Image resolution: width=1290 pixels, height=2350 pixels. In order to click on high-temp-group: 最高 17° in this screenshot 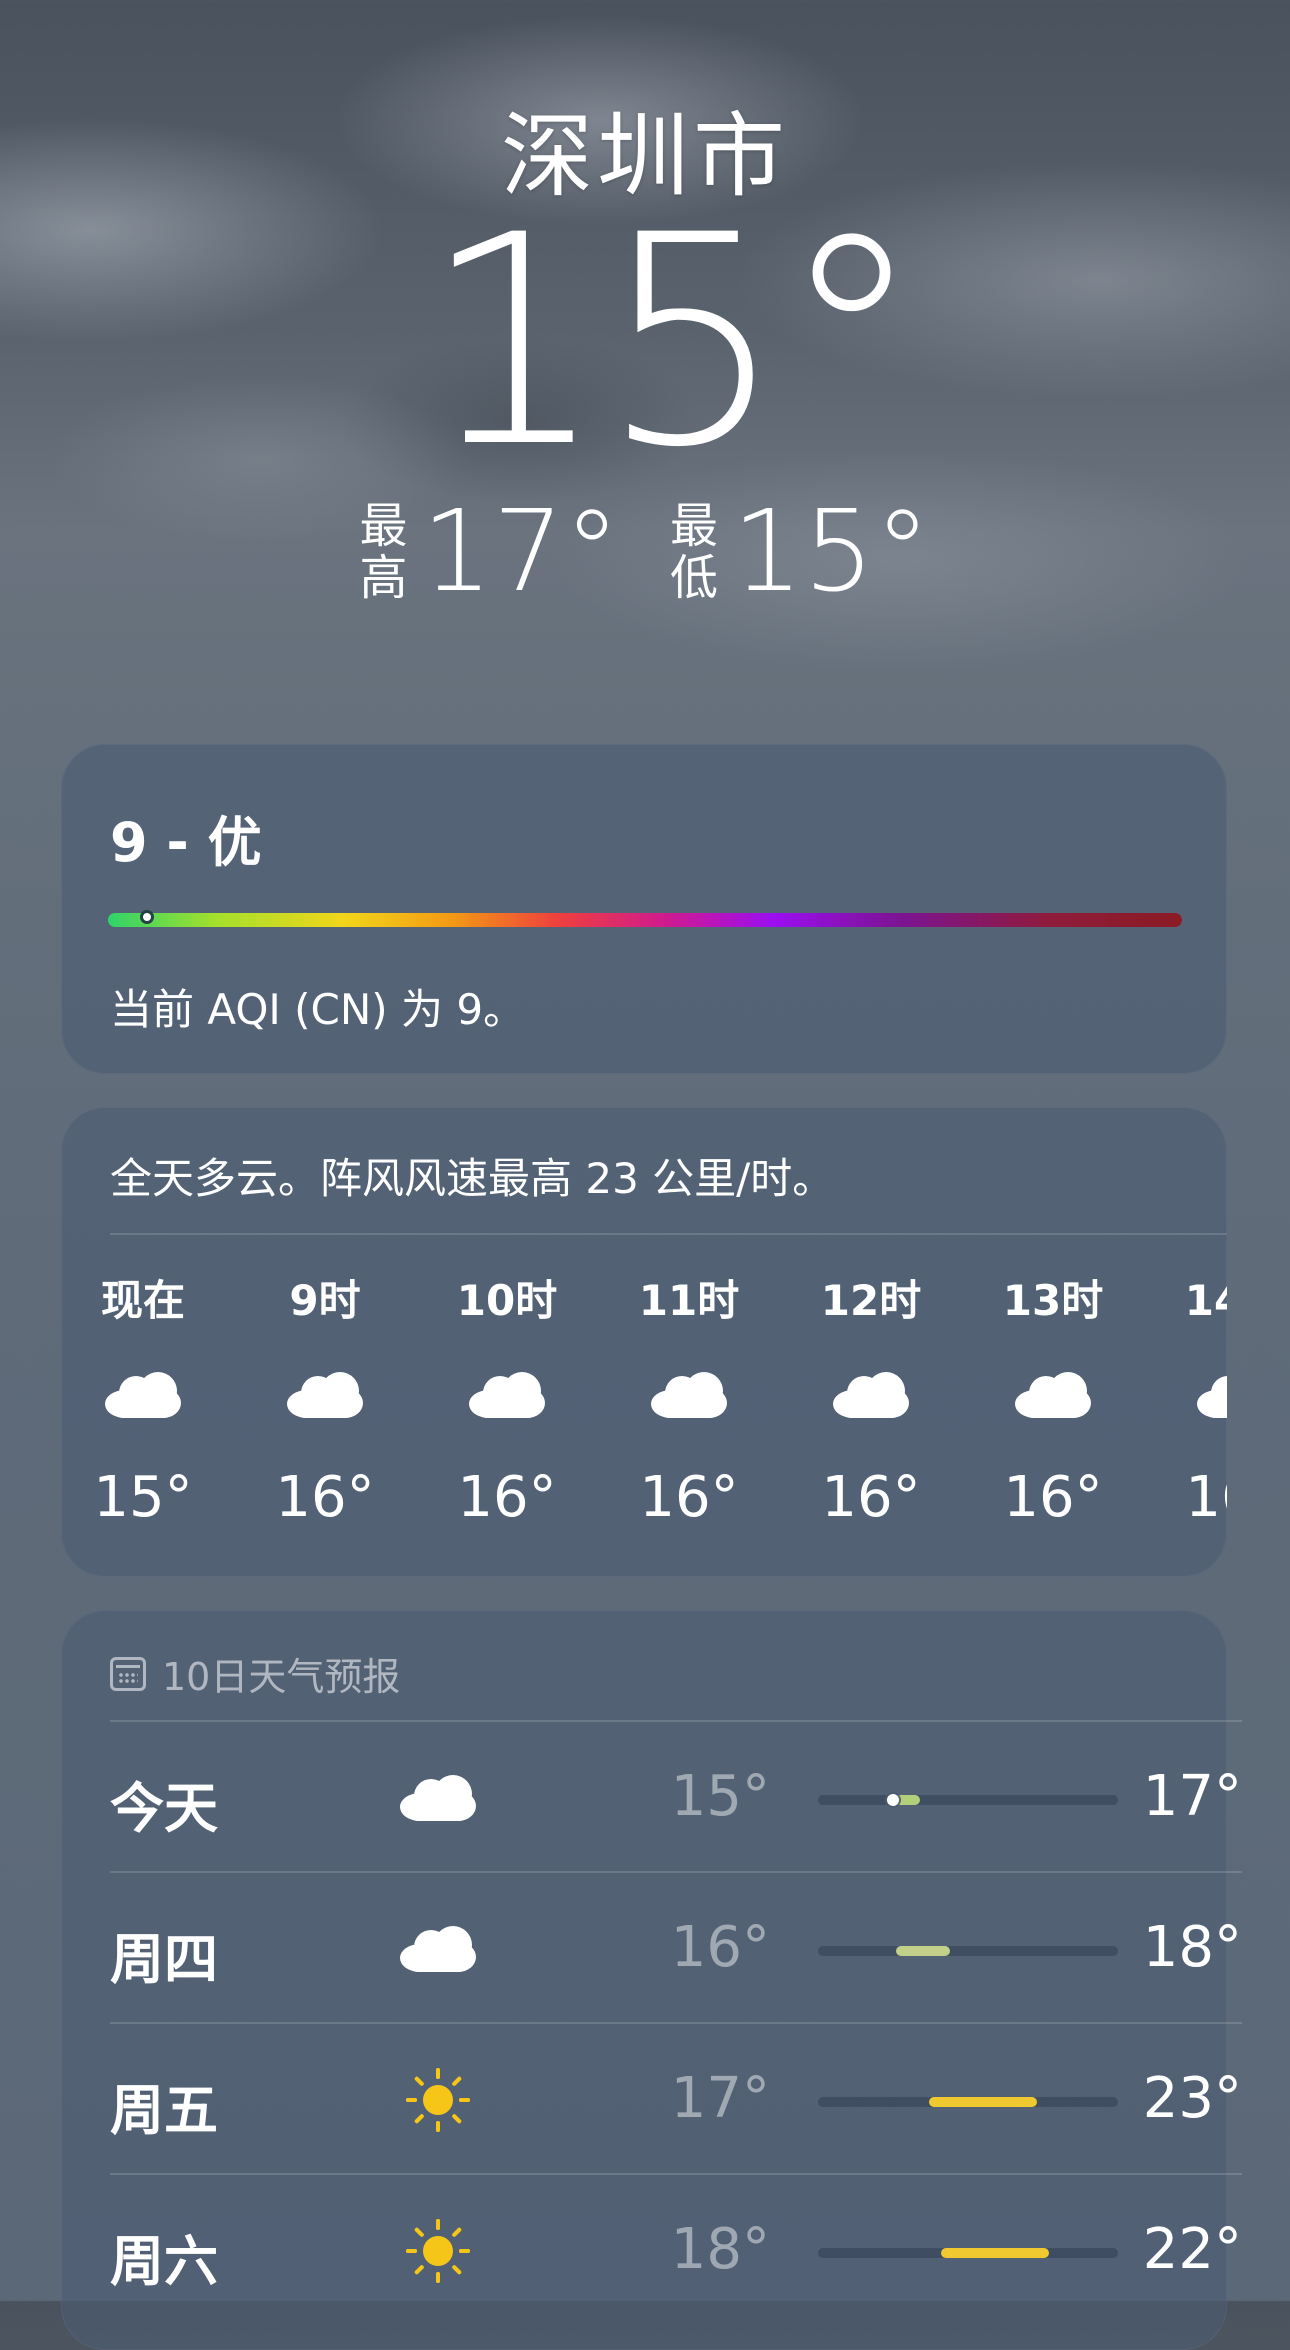, I will do `click(489, 552)`.